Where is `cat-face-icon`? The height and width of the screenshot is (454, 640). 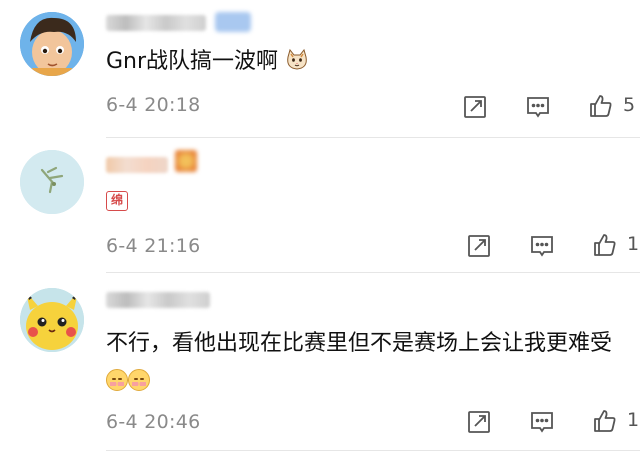
cat-face-icon is located at coordinates (297, 60).